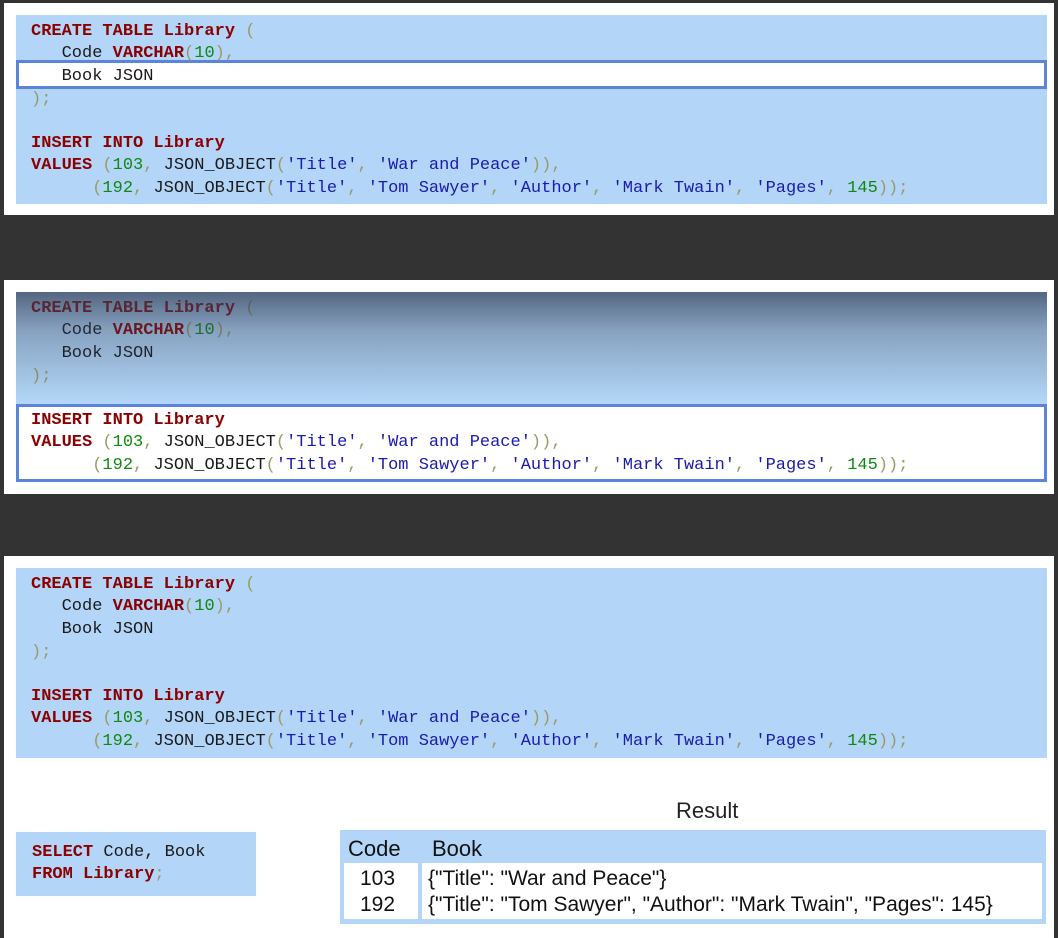 This screenshot has height=938, width=1058. What do you see at coordinates (119, 852) in the screenshot?
I see `select-line: SELECT Code, Book` at bounding box center [119, 852].